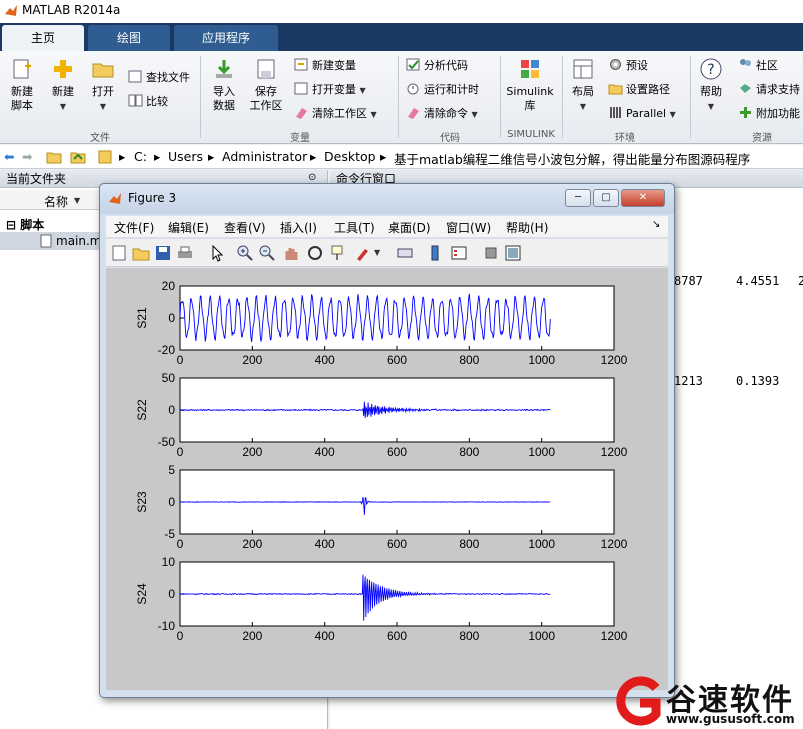 The width and height of the screenshot is (803, 729). What do you see at coordinates (63, 85) in the screenshot?
I see `new-button: 新建 ▼` at bounding box center [63, 85].